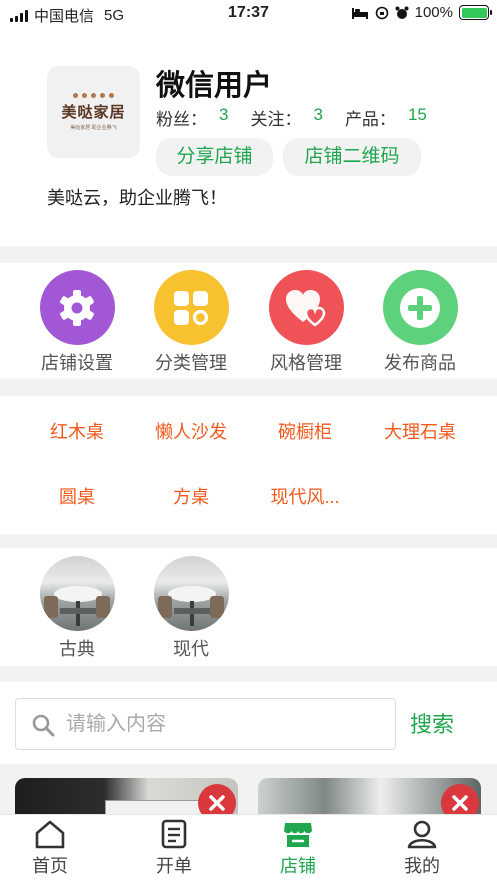 This screenshot has height=883, width=497. I want to click on order-icon, so click(174, 834).